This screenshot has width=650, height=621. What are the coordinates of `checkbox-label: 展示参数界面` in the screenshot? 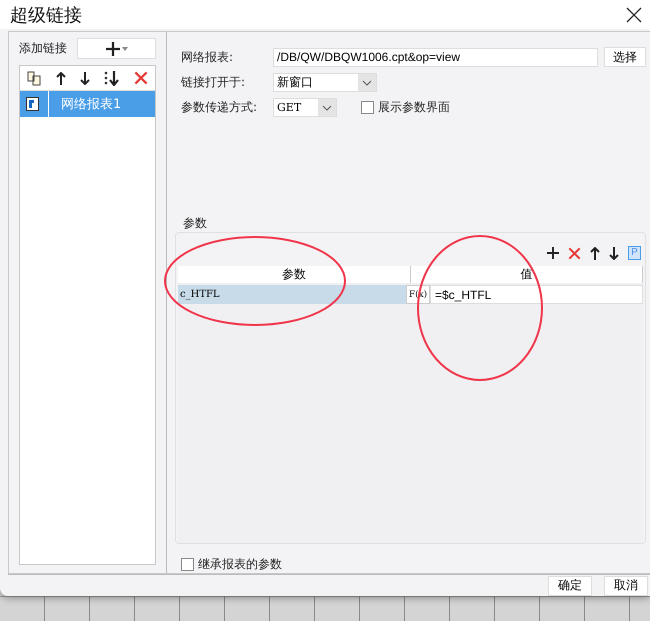 It's located at (414, 107).